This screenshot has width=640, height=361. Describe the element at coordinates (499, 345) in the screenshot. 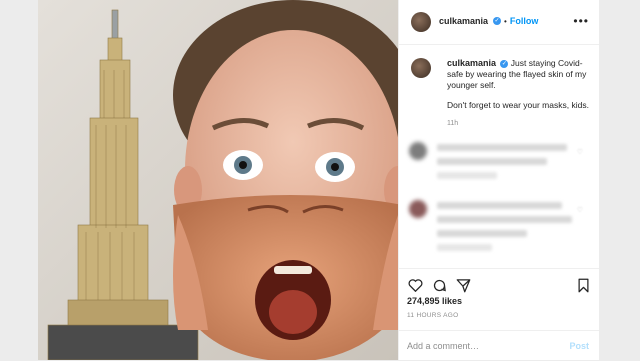

I see `add-comment-bar: Add a comment… Post` at that location.